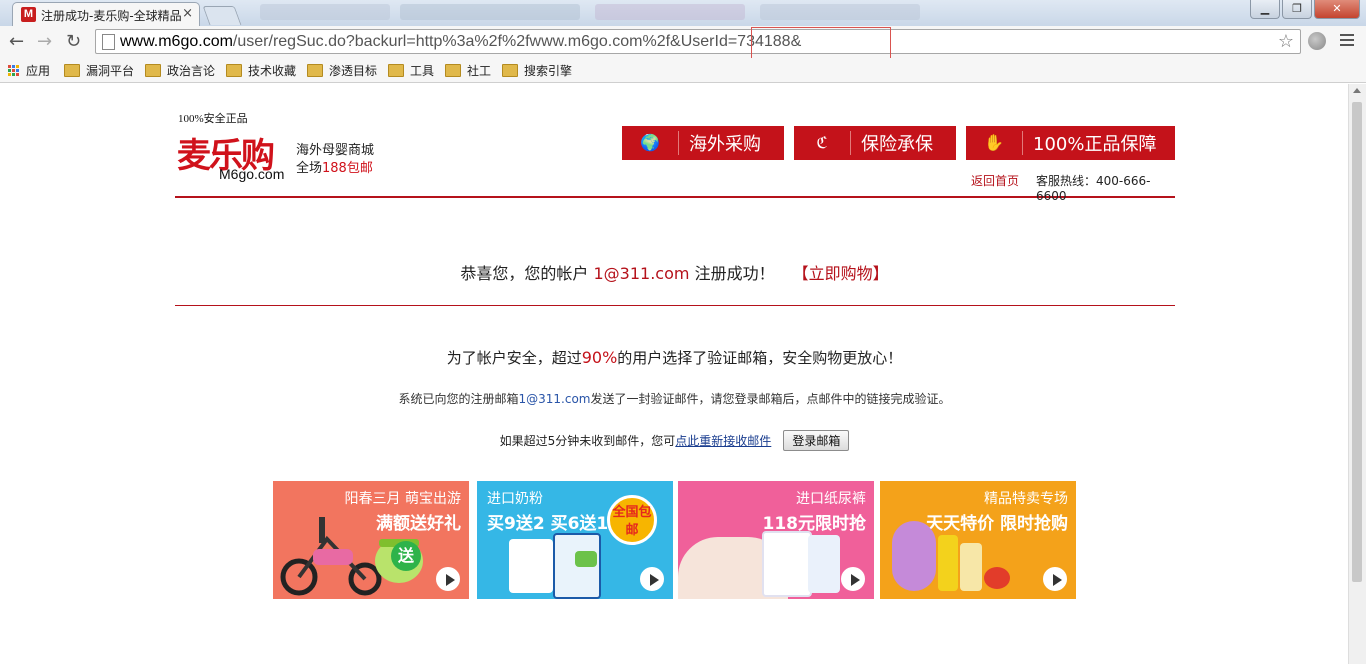  I want to click on badge-overseas-purchase: 🌍 海外采购, so click(703, 143).